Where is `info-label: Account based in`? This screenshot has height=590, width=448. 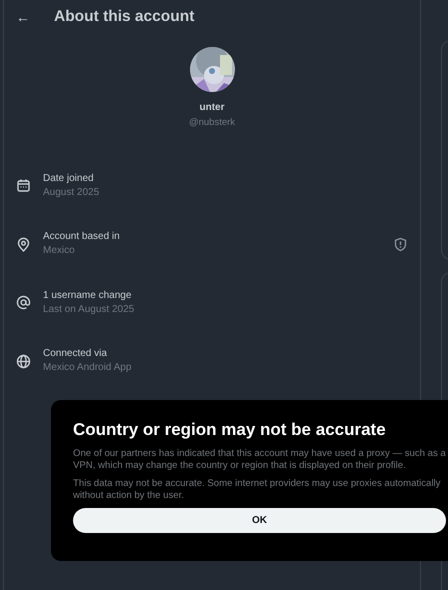
info-label: Account based in is located at coordinates (82, 237).